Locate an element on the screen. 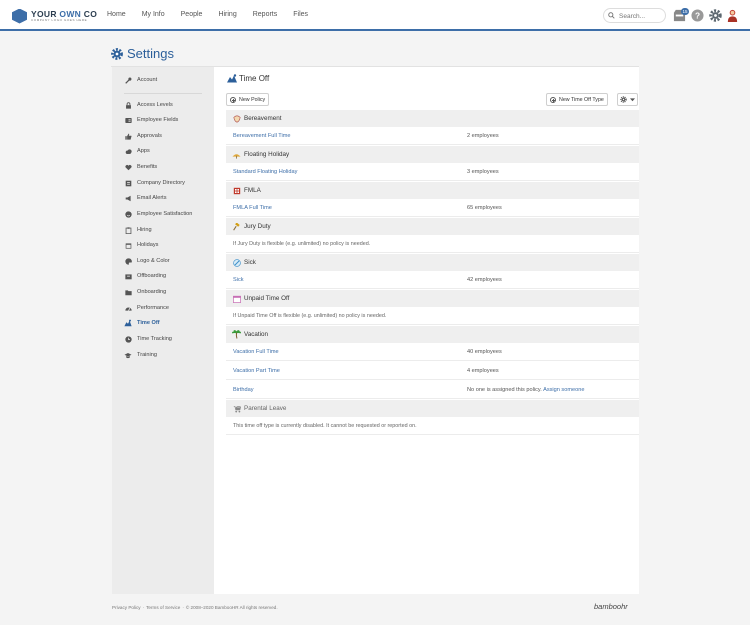  section-floating-holiday: Floating Holiday is located at coordinates (432, 154).